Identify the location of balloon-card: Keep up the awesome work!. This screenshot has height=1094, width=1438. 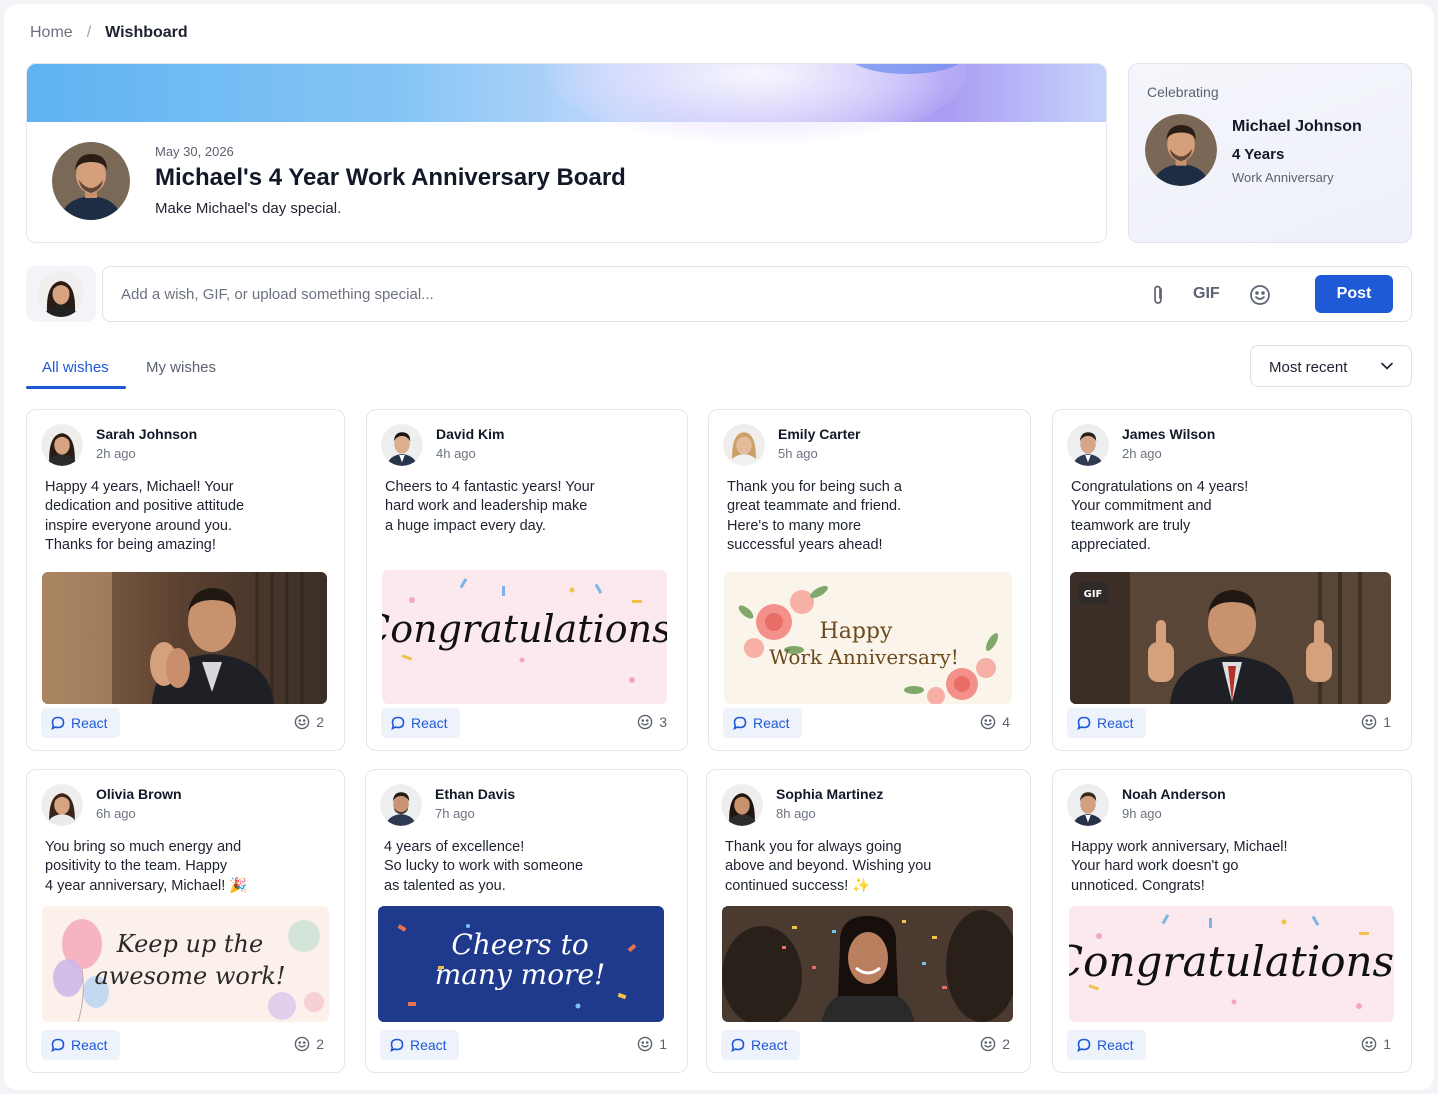
(185, 964).